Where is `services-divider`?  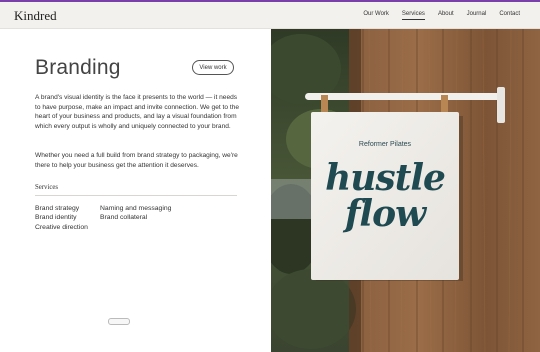 services-divider is located at coordinates (136, 195).